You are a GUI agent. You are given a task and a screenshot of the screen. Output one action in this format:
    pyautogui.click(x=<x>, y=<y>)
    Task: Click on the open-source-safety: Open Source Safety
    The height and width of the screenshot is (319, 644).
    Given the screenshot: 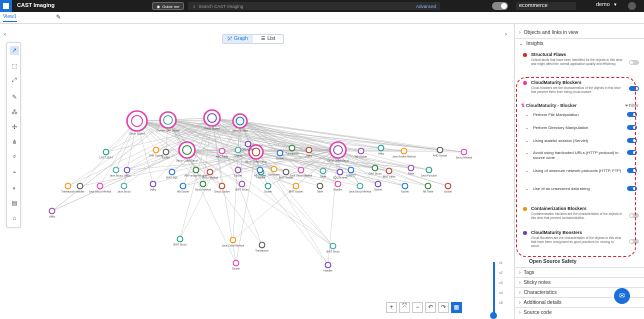 What is the action you would take?
    pyautogui.click(x=553, y=262)
    